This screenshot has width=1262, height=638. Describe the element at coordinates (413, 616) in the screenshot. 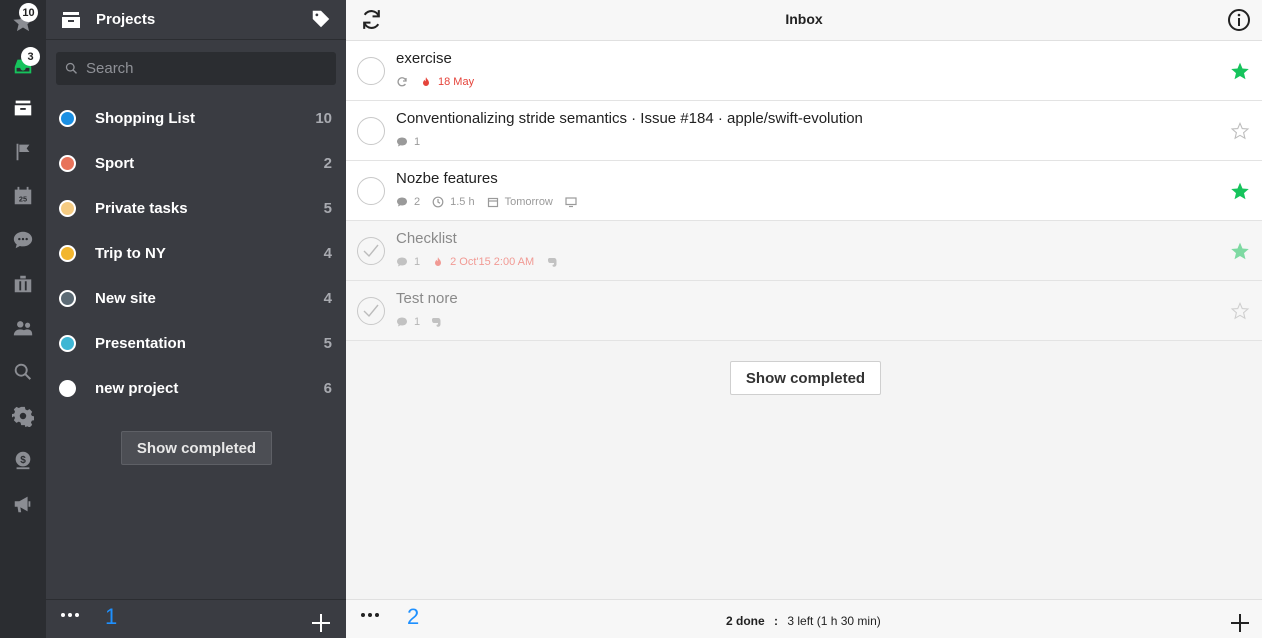

I see `inbox-footer-number: 2` at that location.